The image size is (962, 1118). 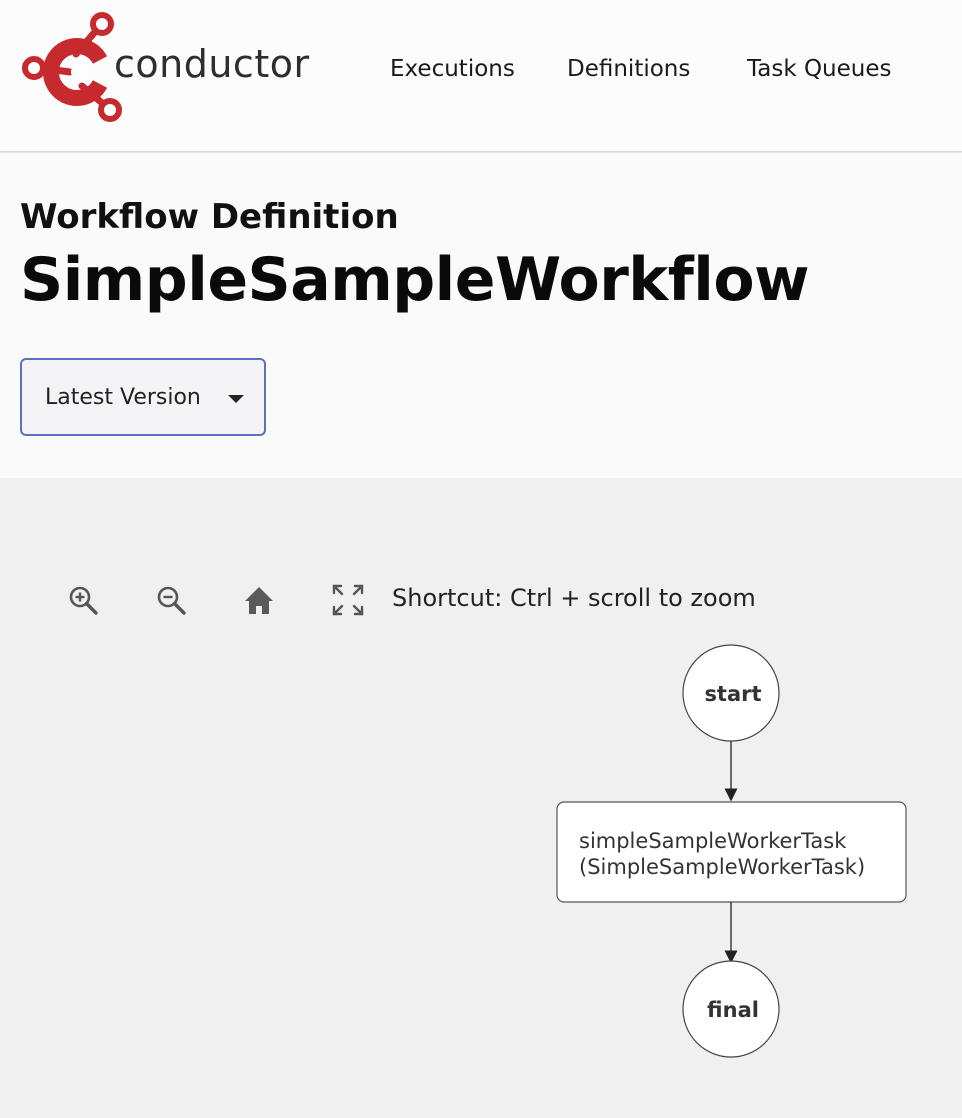 I want to click on page-subtitle: Workflow Definition, so click(x=209, y=217).